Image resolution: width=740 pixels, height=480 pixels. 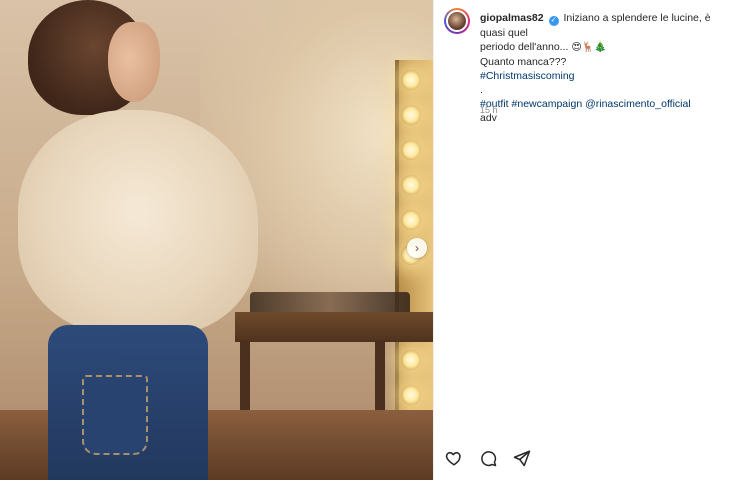 I want to click on mention-rinascimento: @rinascimento_official, so click(x=638, y=104).